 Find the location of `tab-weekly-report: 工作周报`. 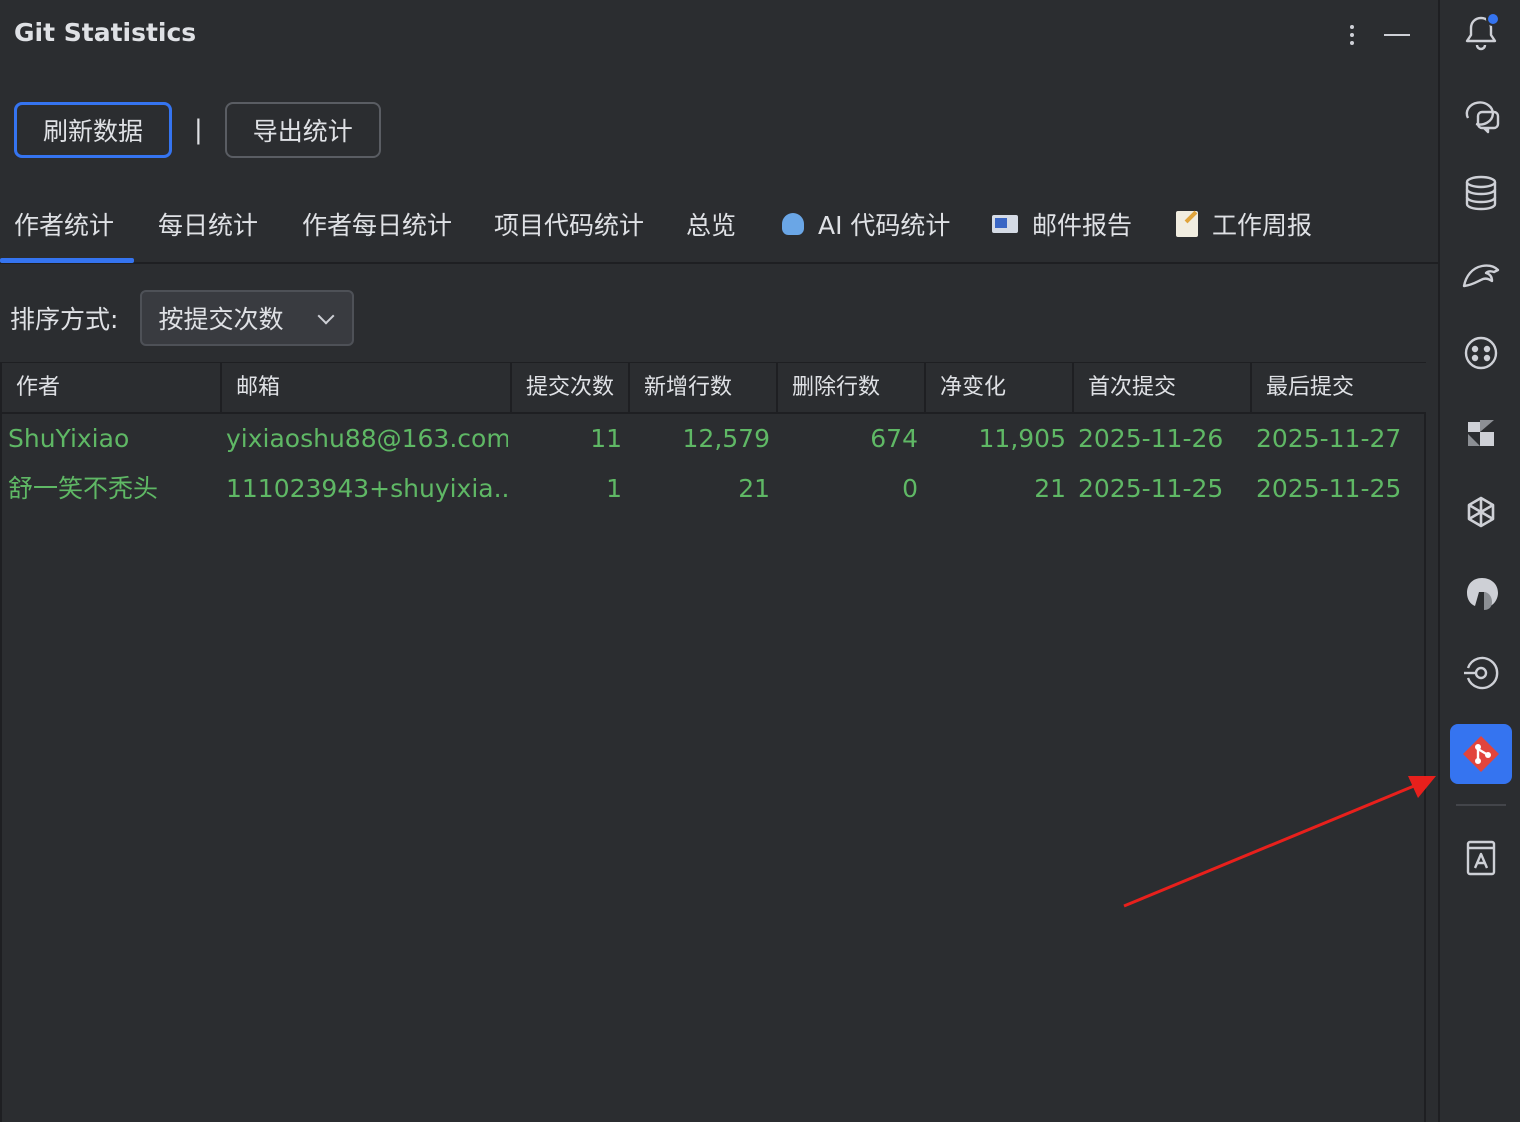

tab-weekly-report: 工作周报 is located at coordinates (1244, 224).